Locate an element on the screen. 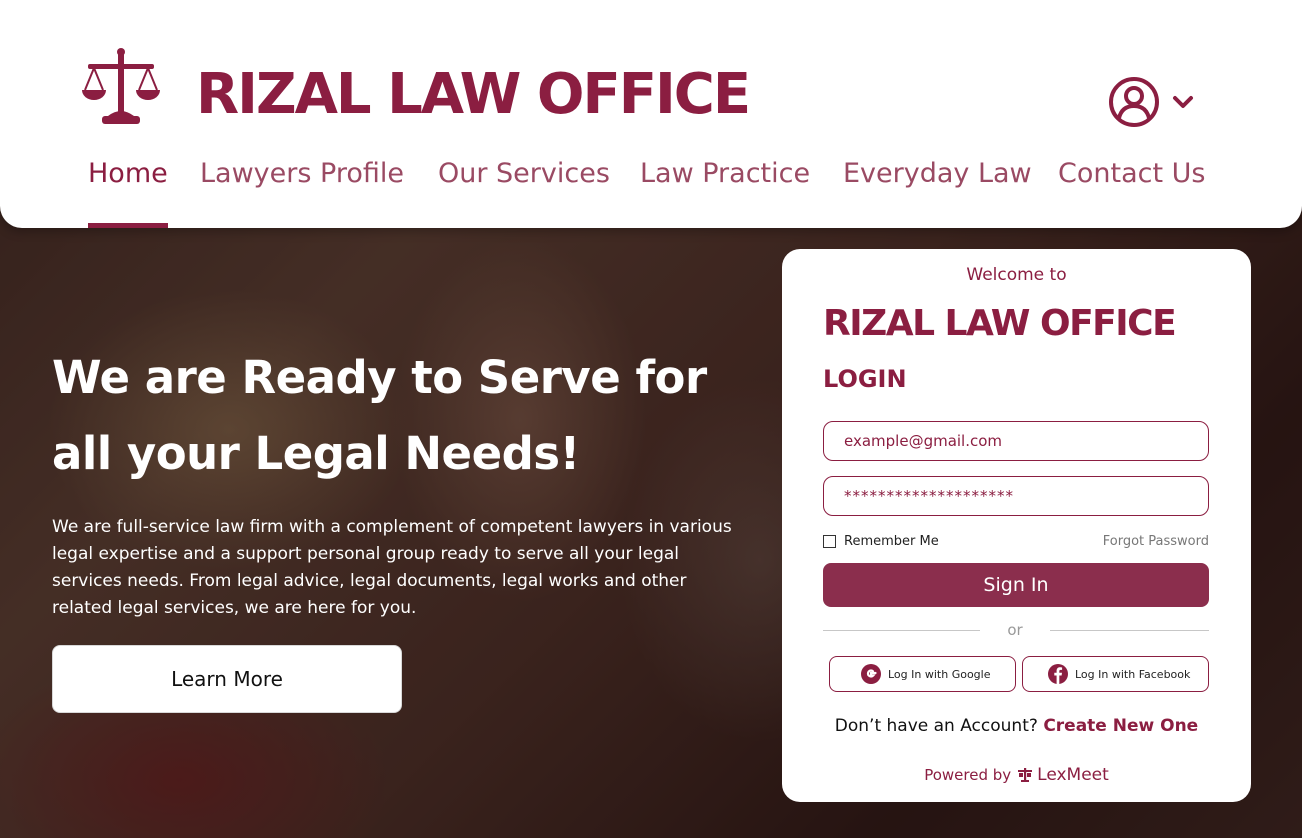 This screenshot has width=1302, height=838. nav-item-law-practice: Law Practice is located at coordinates (725, 193).